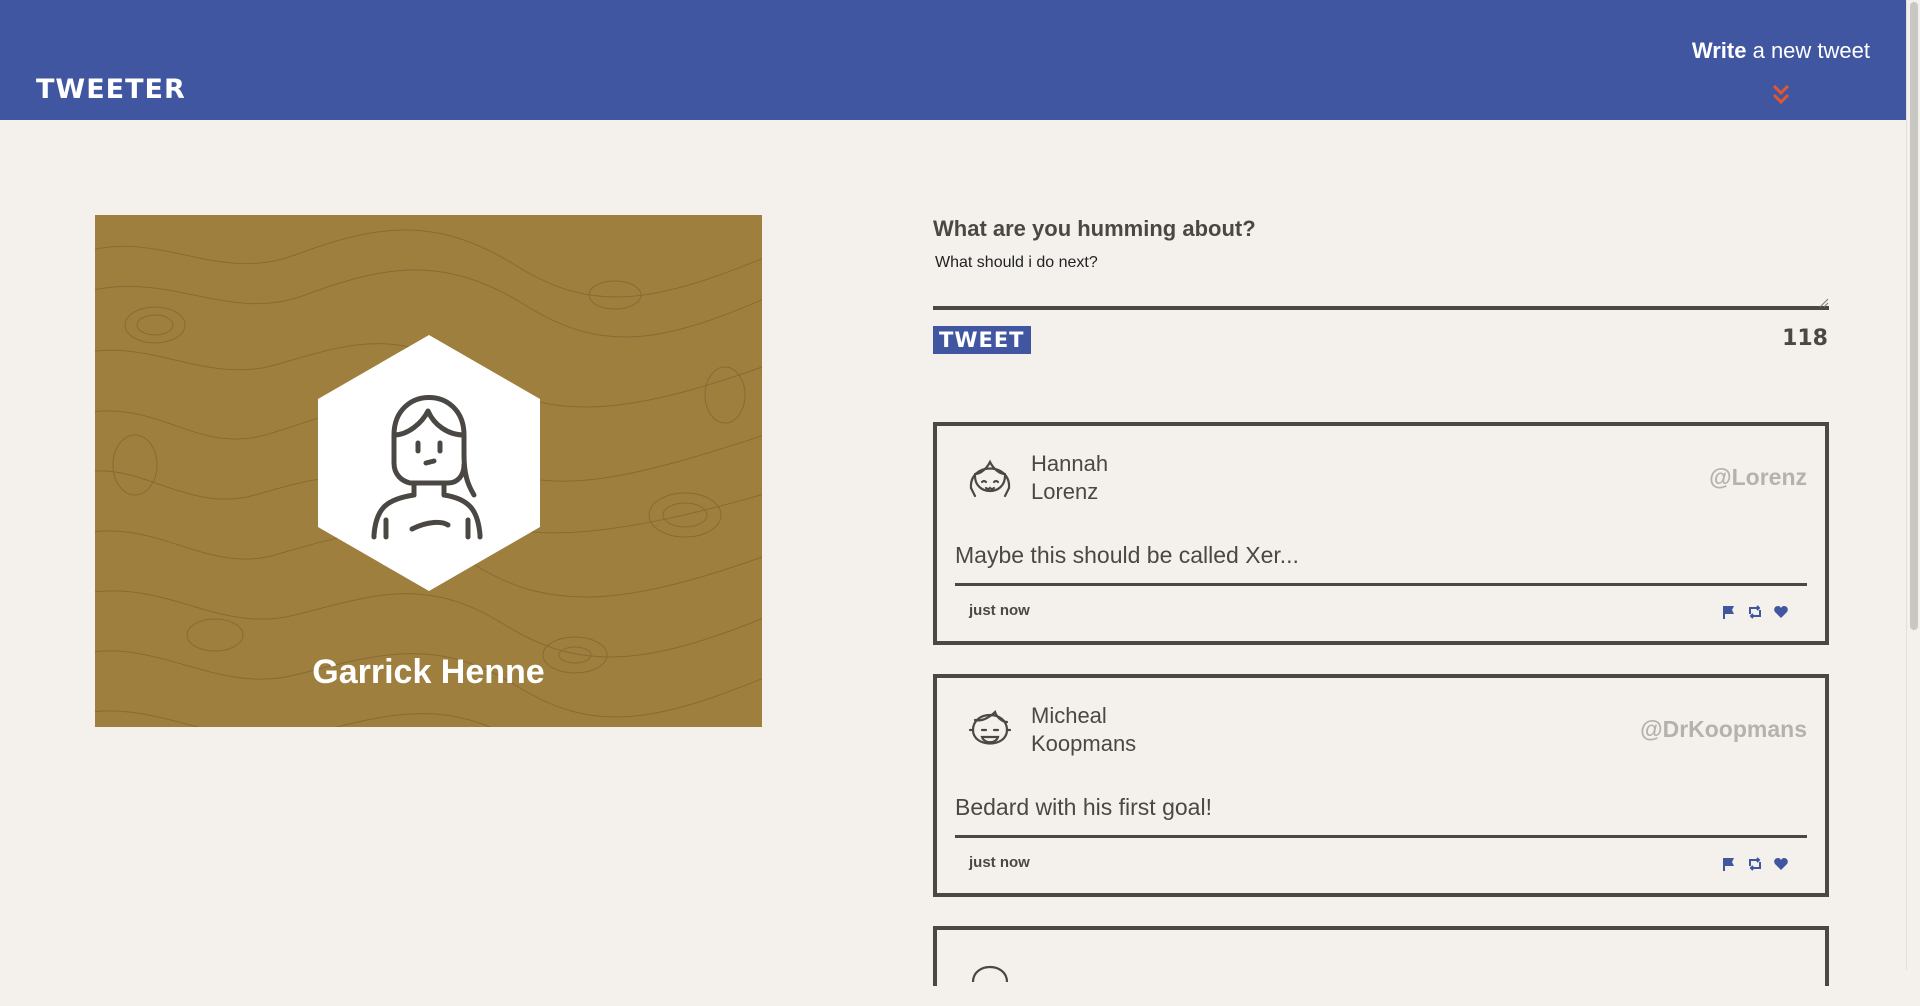 This screenshot has height=1006, width=1920. Describe the element at coordinates (1084, 743) in the screenshot. I see `author-last-name: Koopmans` at that location.